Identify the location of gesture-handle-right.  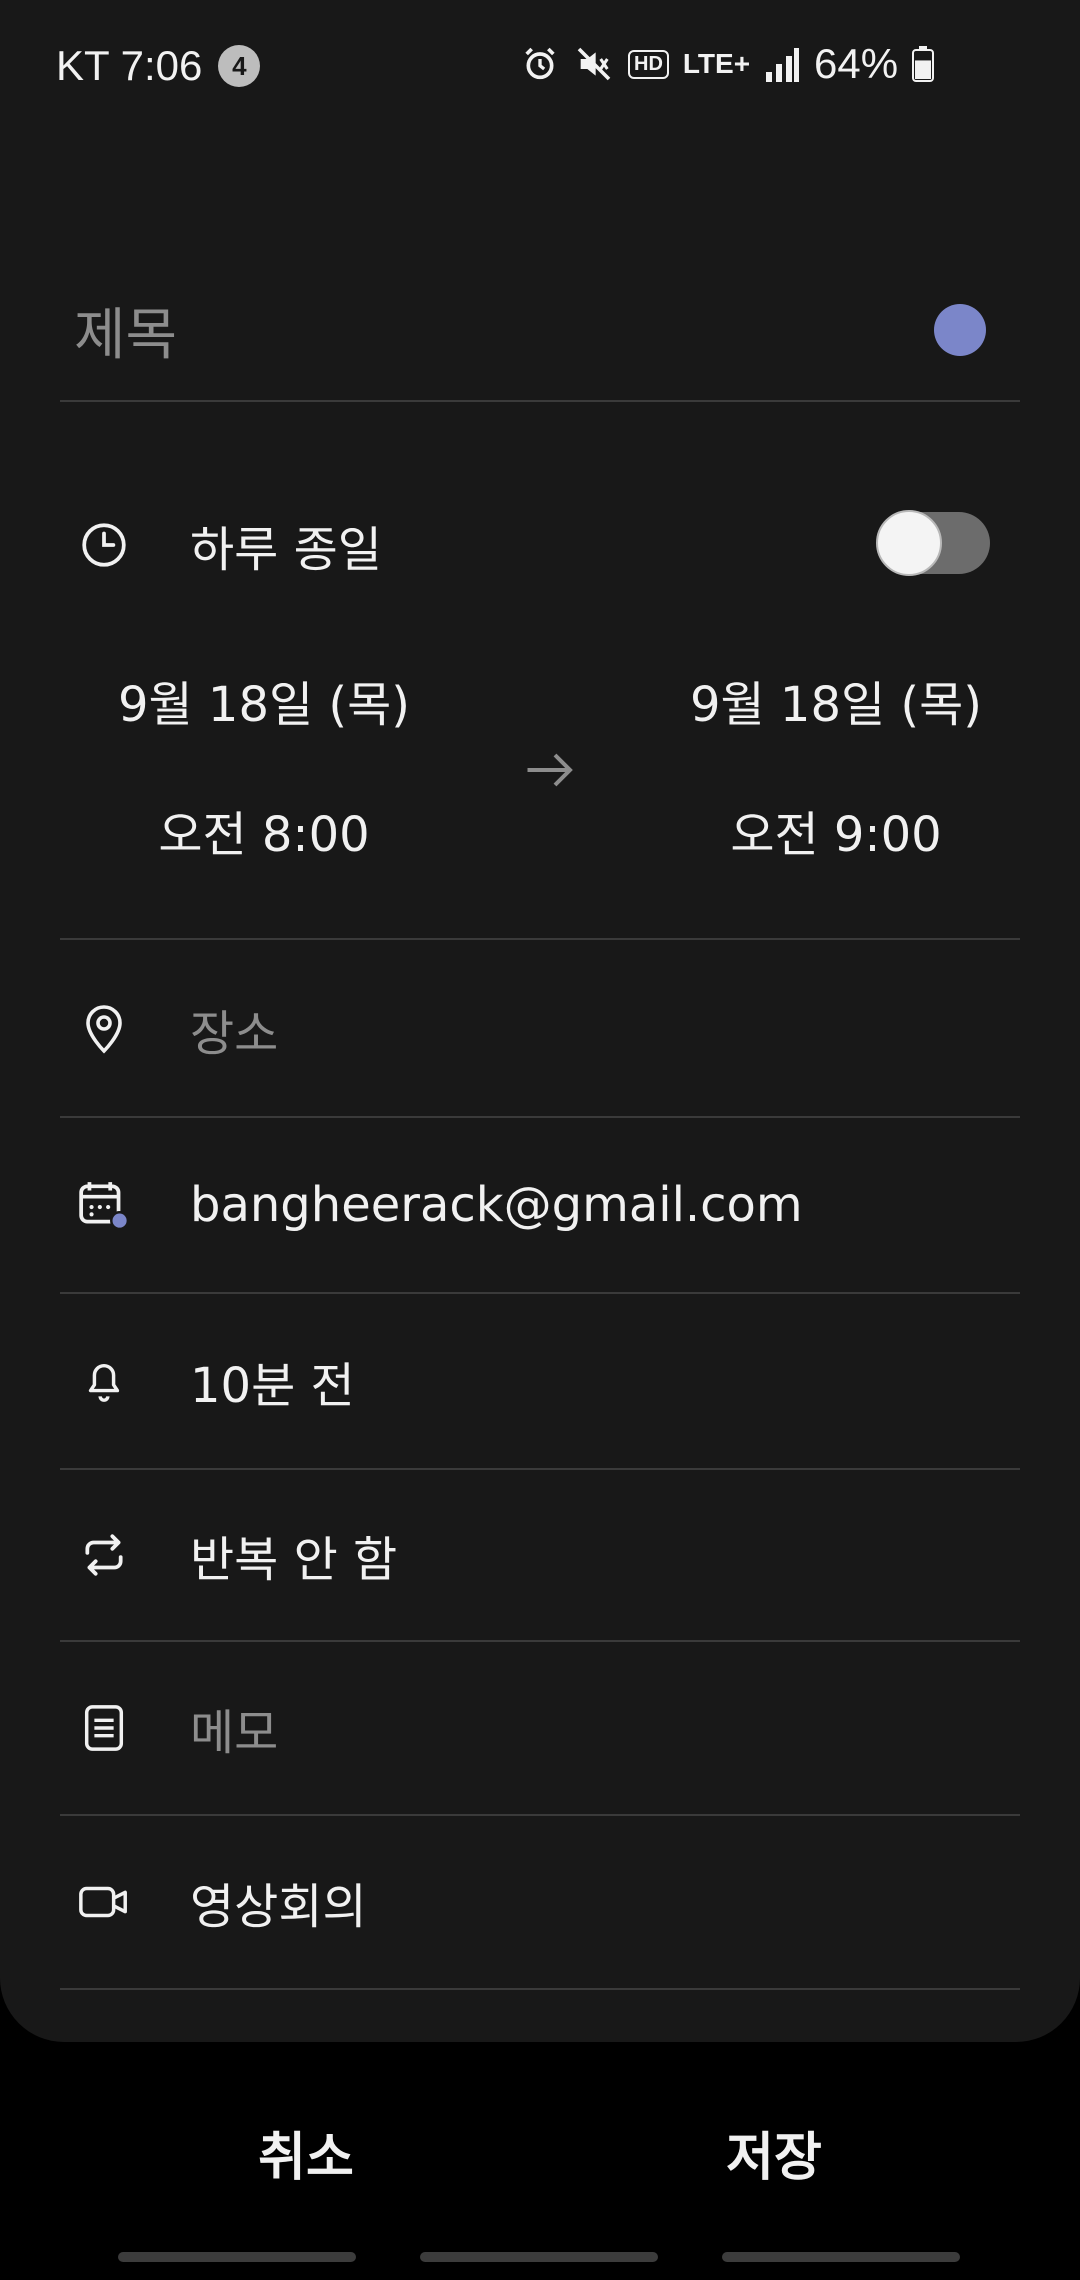
(841, 2257).